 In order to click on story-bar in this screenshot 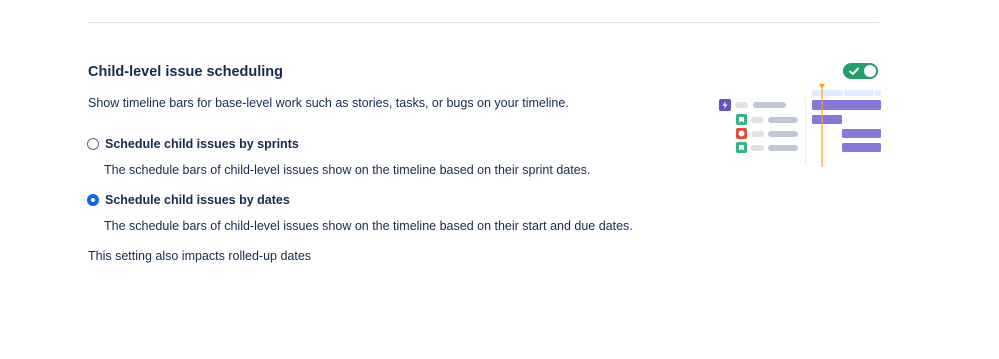, I will do `click(827, 119)`.